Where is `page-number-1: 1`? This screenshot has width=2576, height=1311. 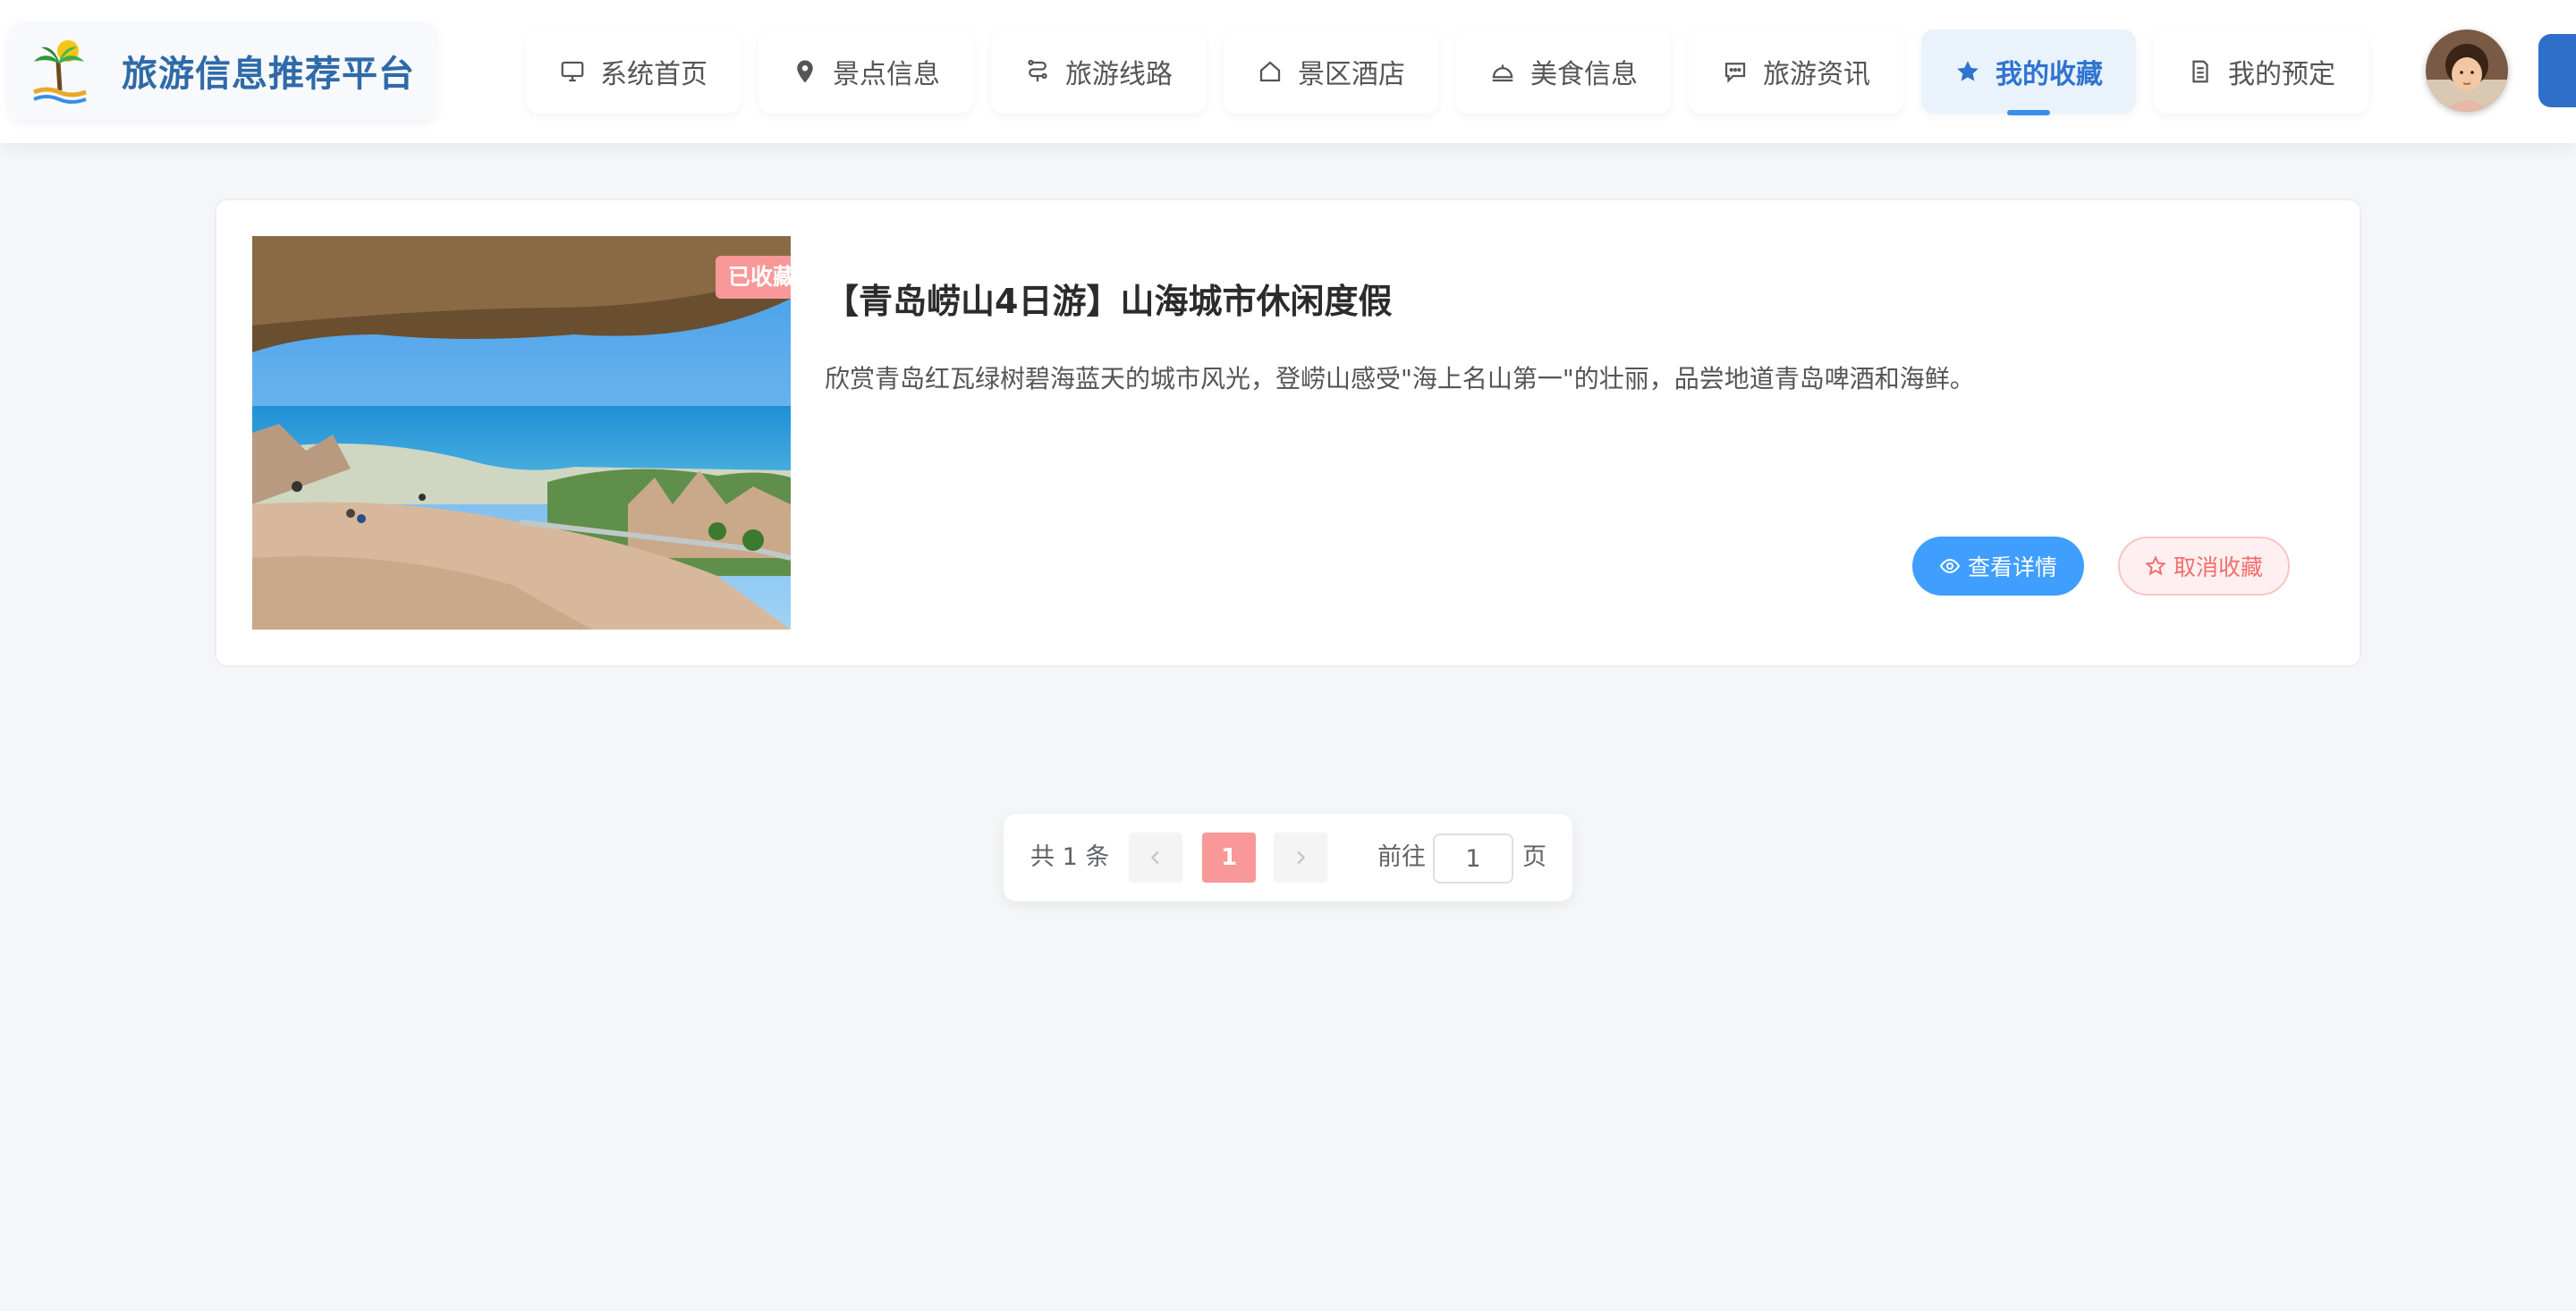 page-number-1: 1 is located at coordinates (1229, 858).